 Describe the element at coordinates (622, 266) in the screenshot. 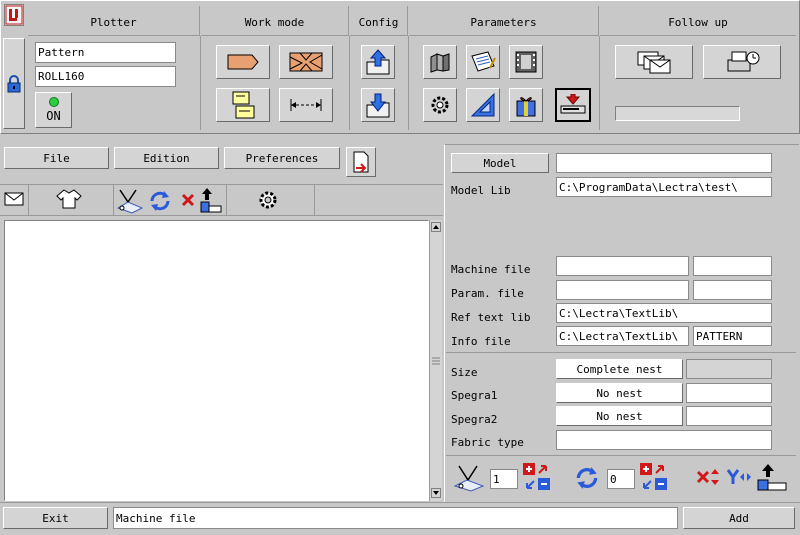

I see `machine-file-field` at that location.